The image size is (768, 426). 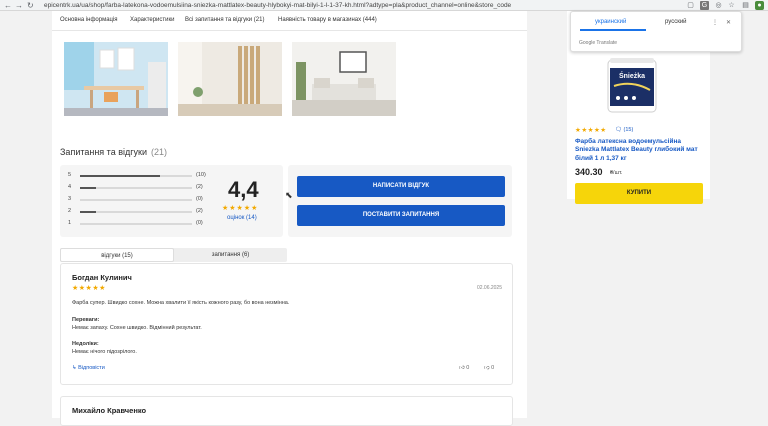 I want to click on rating-row-3: 3 (0), so click(x=140, y=200).